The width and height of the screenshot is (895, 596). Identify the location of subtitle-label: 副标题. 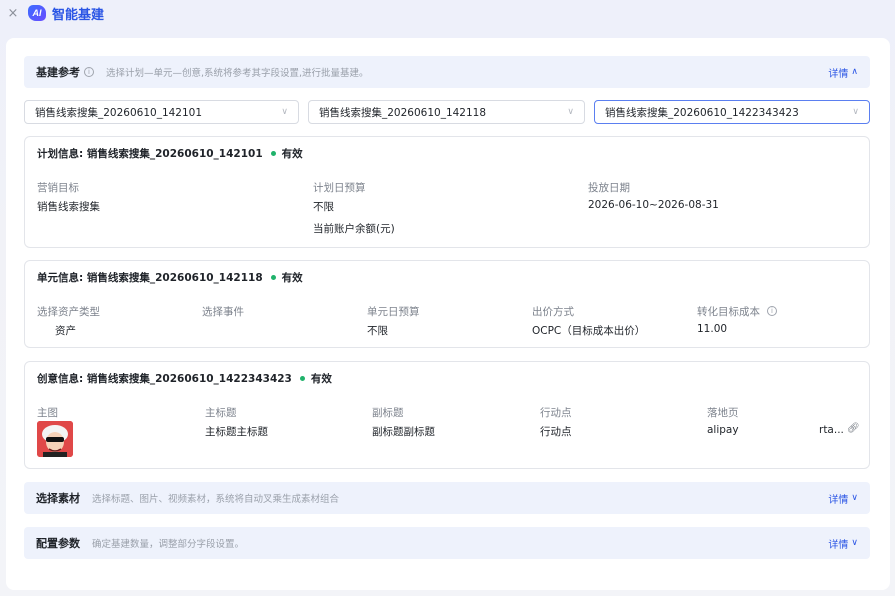
(388, 413).